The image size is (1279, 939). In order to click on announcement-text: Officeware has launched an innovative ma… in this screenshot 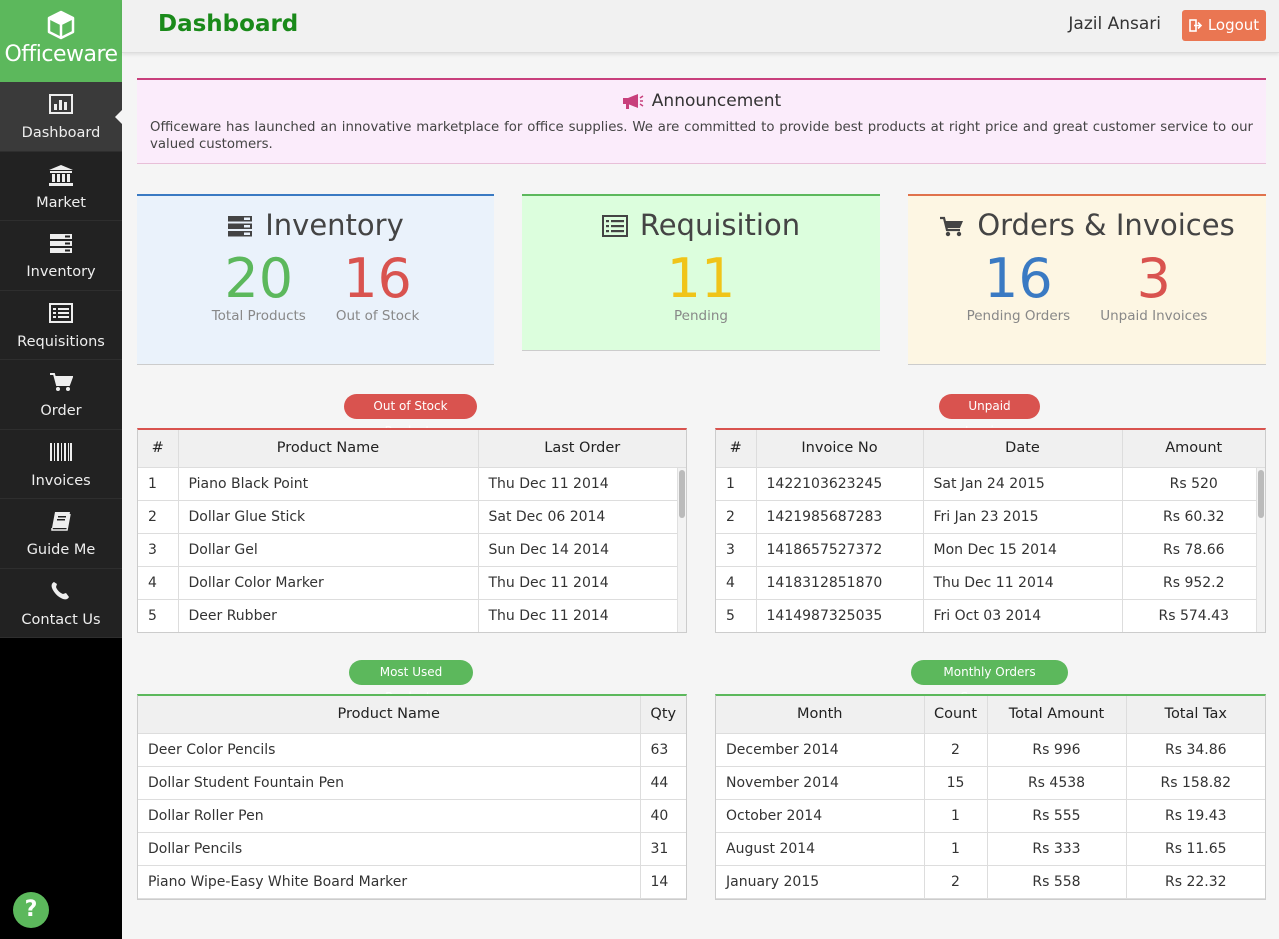, I will do `click(701, 136)`.